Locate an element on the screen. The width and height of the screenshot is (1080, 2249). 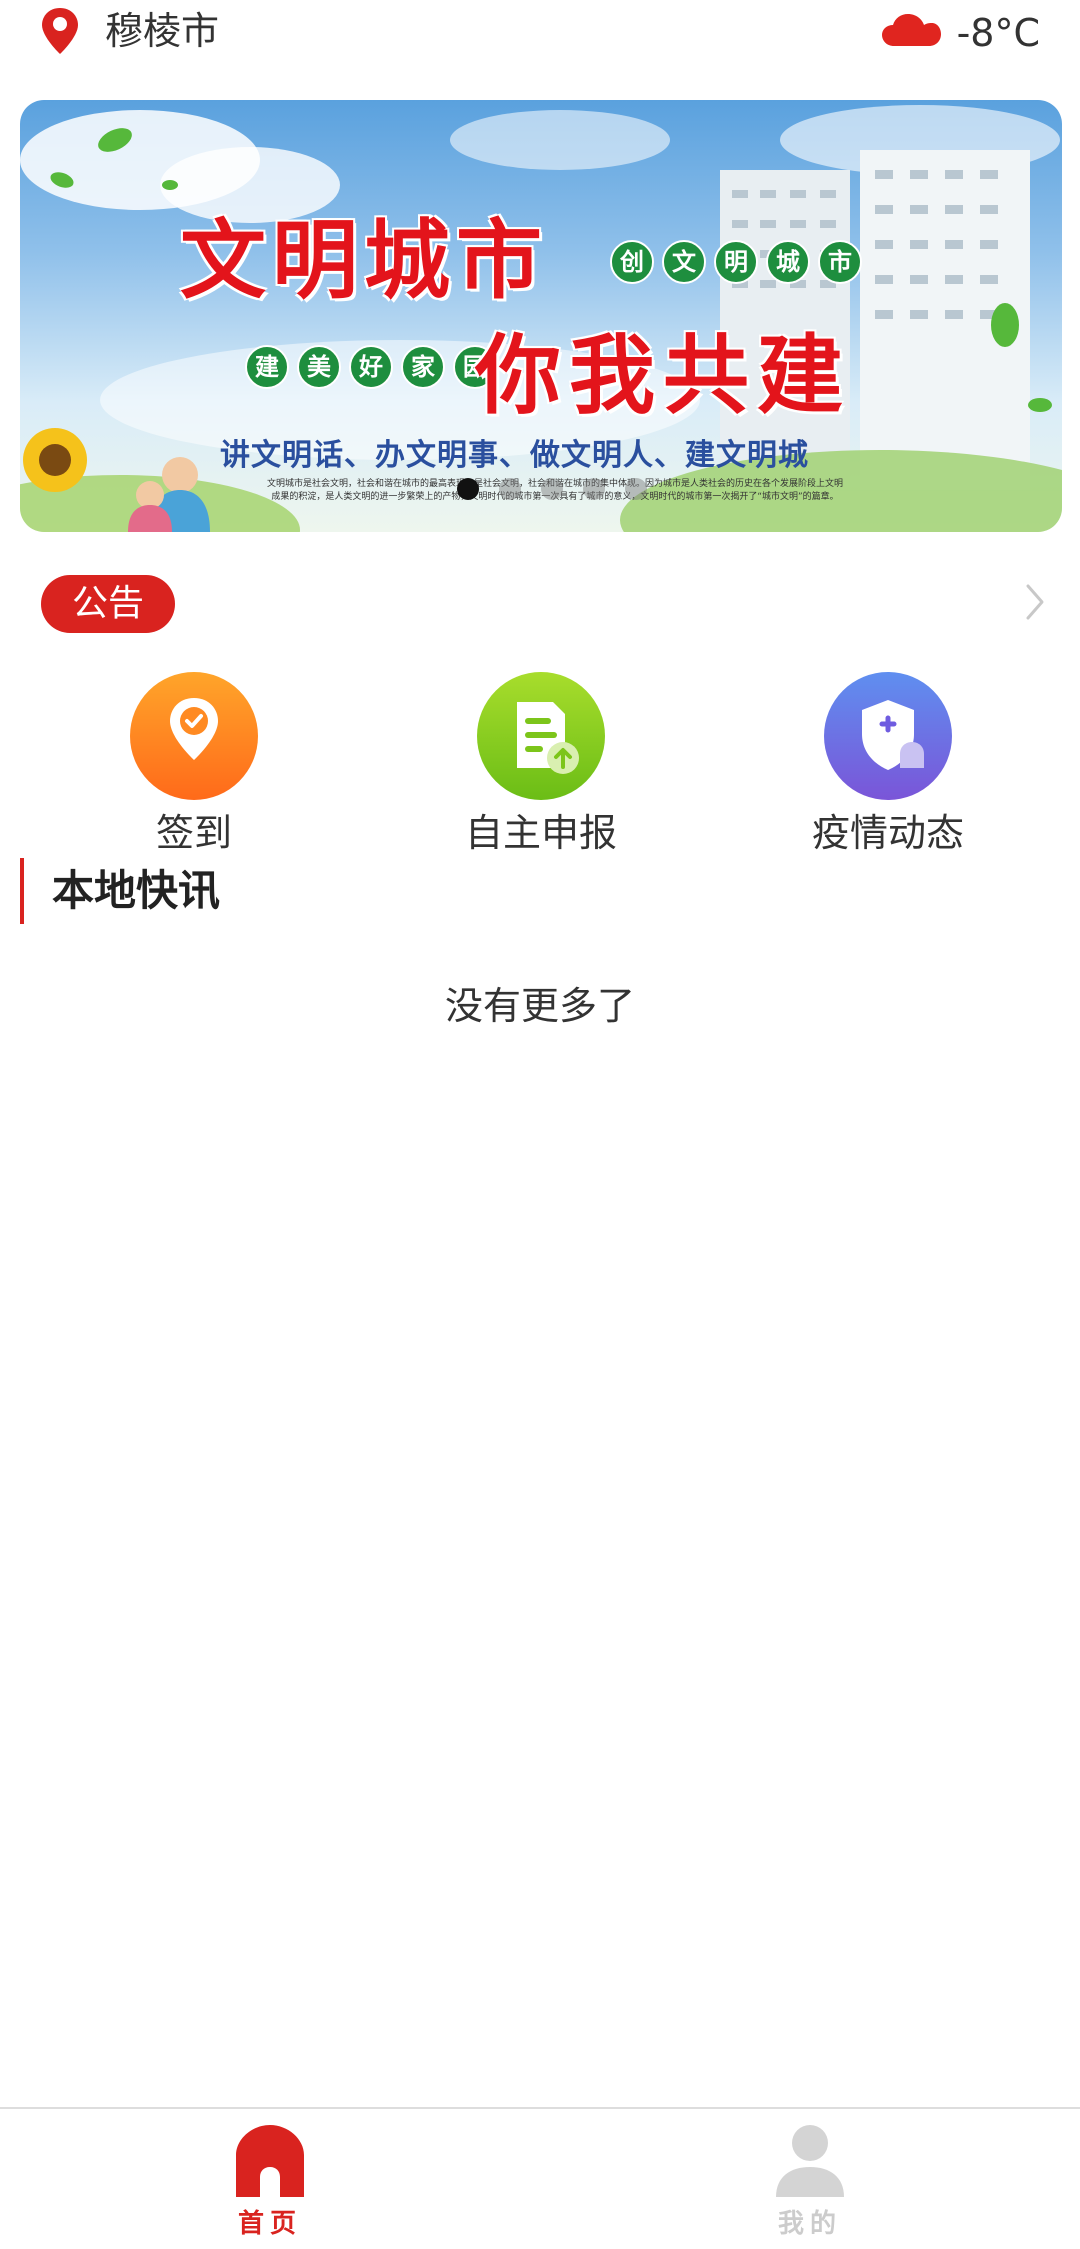
banner-chips-bottom: 建 美 好 家 园 is located at coordinates (371, 367).